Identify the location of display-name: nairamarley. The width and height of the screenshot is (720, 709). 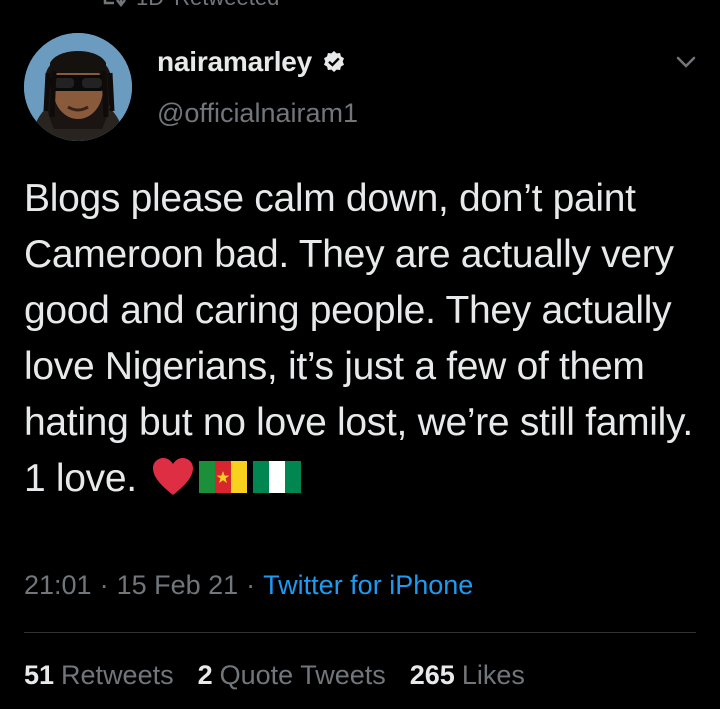
(234, 62).